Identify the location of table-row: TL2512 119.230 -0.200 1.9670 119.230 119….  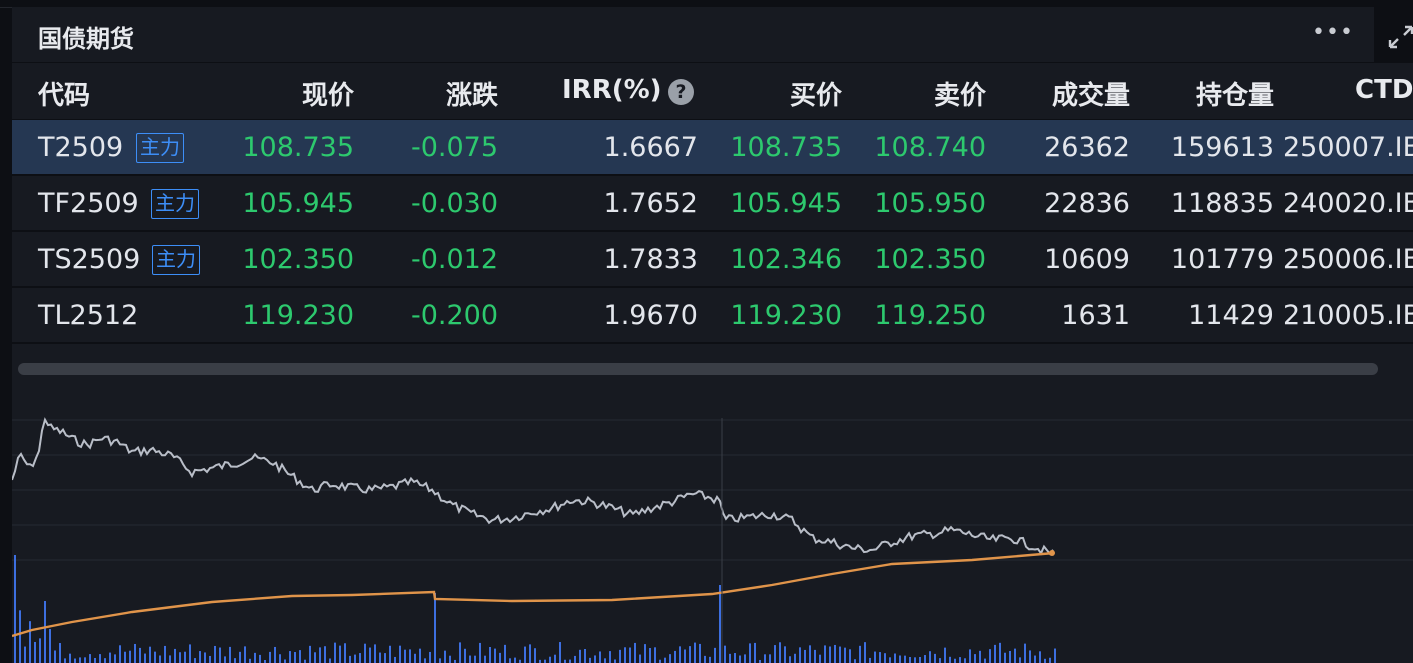
(712, 316).